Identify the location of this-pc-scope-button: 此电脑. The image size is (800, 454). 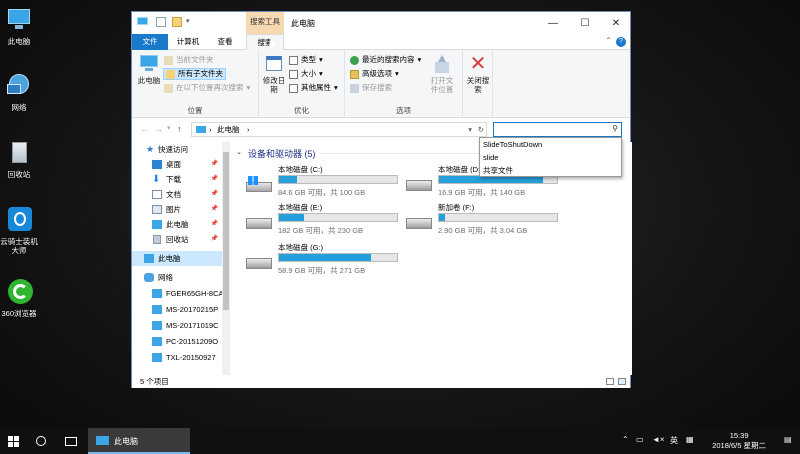
(149, 69).